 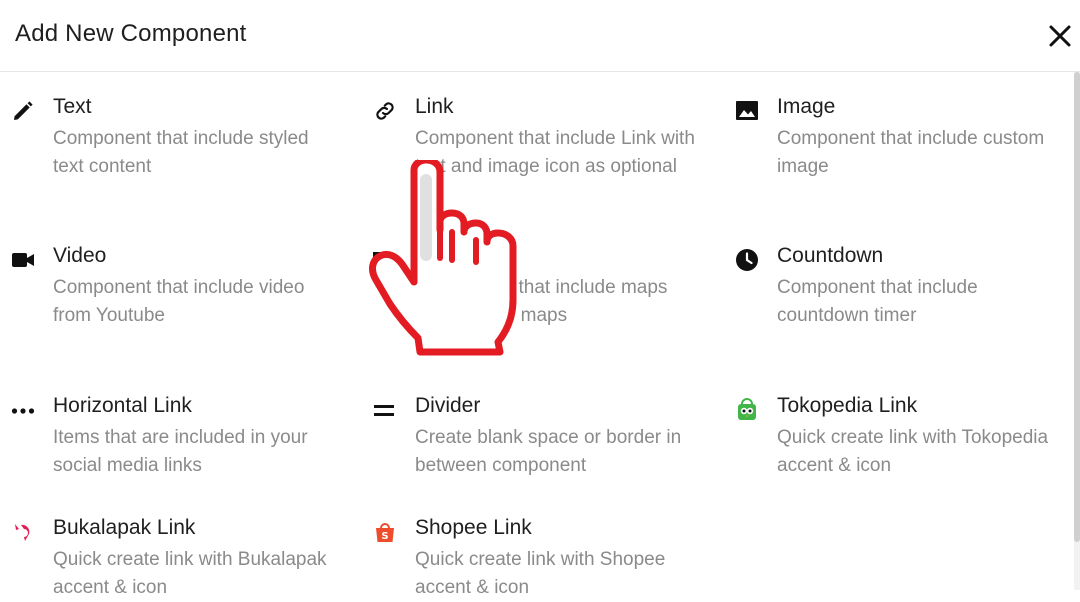 What do you see at coordinates (806, 106) in the screenshot?
I see `component-name: Image` at bounding box center [806, 106].